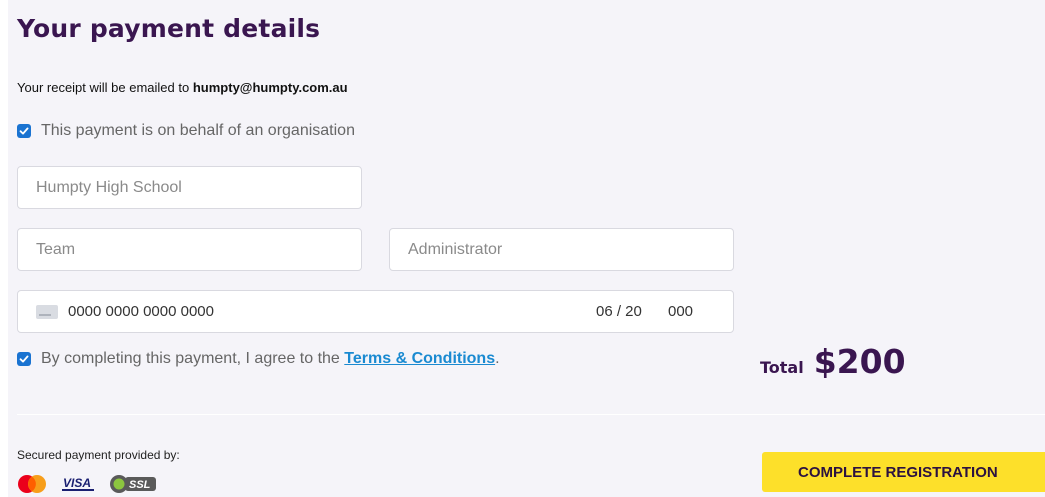 Image resolution: width=1045 pixels, height=497 pixels. What do you see at coordinates (619, 311) in the screenshot?
I see `card-expiry-field: 06 / 20` at bounding box center [619, 311].